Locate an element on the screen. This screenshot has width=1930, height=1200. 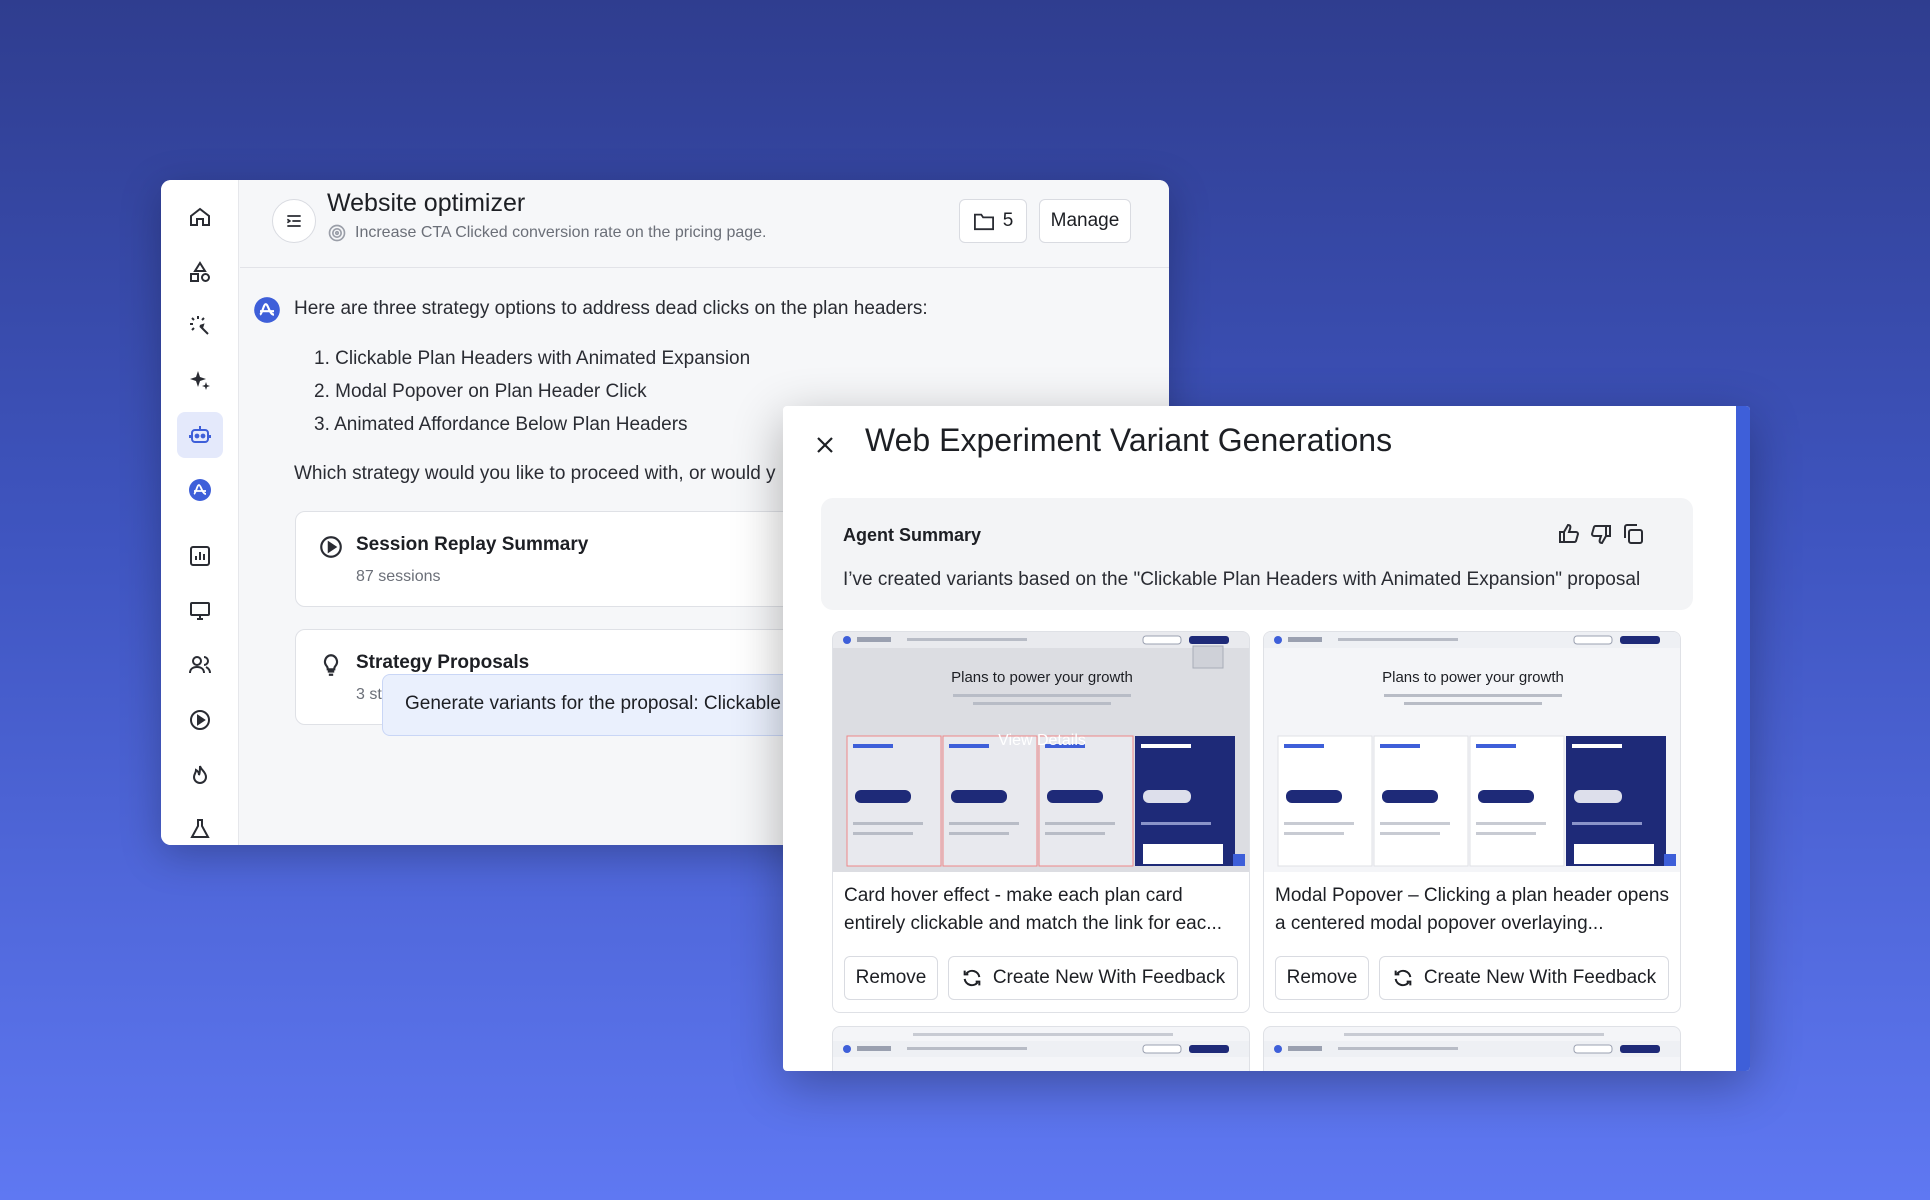
panel-title: Web Experiment Variant Generations is located at coordinates (1129, 440).